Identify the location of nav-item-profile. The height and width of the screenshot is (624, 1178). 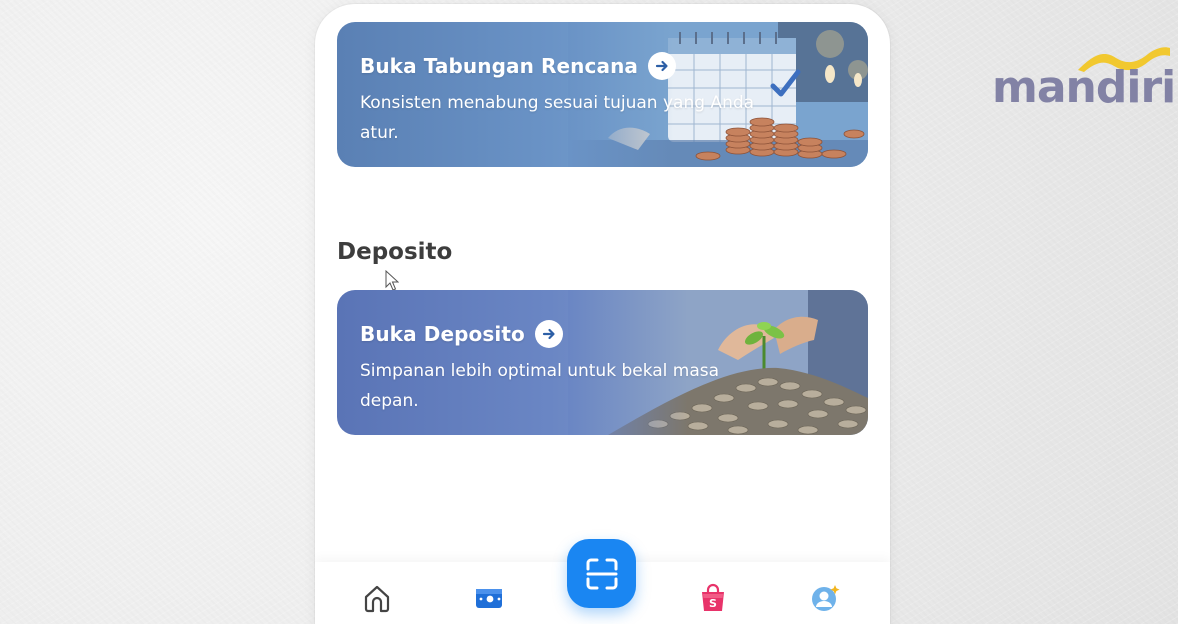
(825, 601).